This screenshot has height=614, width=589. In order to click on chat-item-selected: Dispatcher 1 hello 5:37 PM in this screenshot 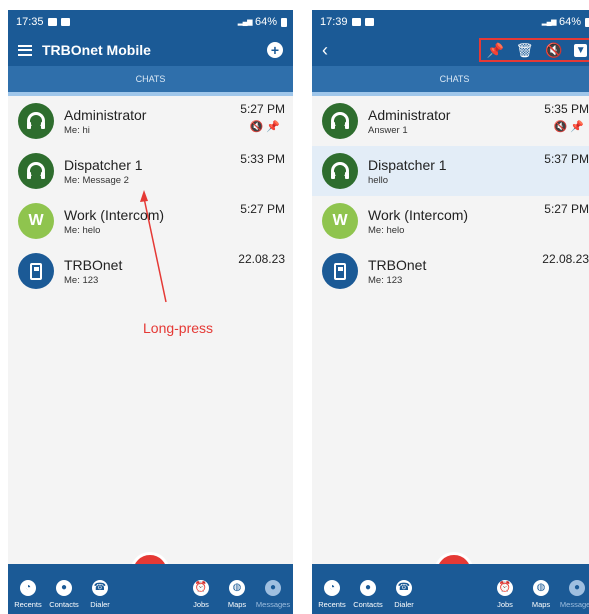, I will do `click(450, 171)`.